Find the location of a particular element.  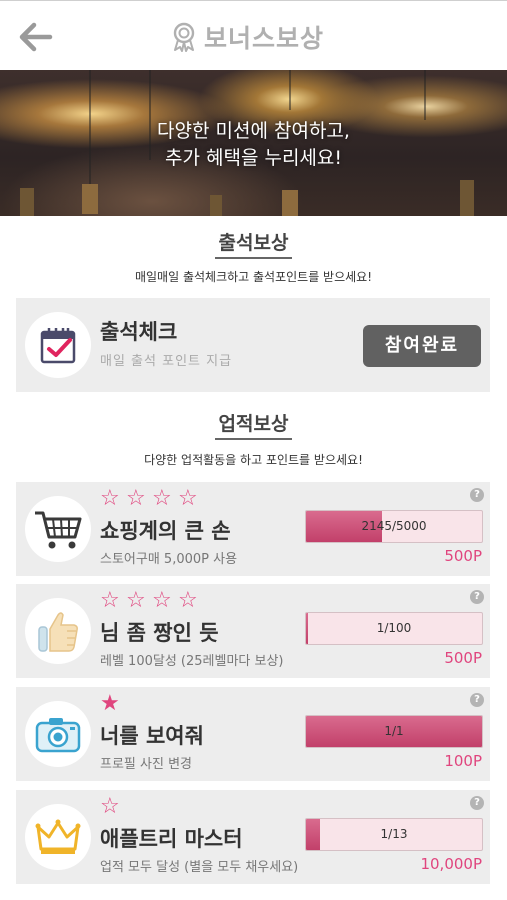

camera-icon is located at coordinates (58, 735).